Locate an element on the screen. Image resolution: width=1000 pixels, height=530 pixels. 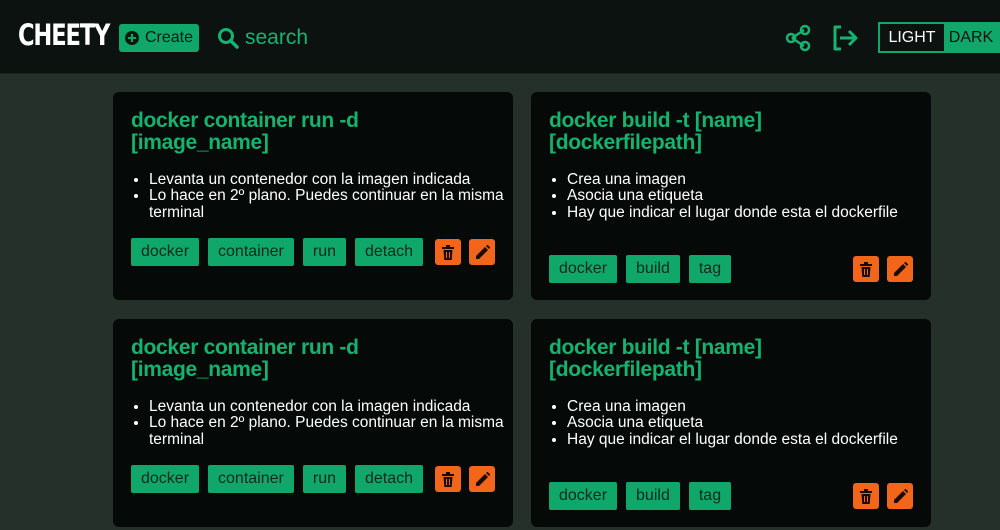
theme-toggle: LIGHT DARK is located at coordinates (939, 37).